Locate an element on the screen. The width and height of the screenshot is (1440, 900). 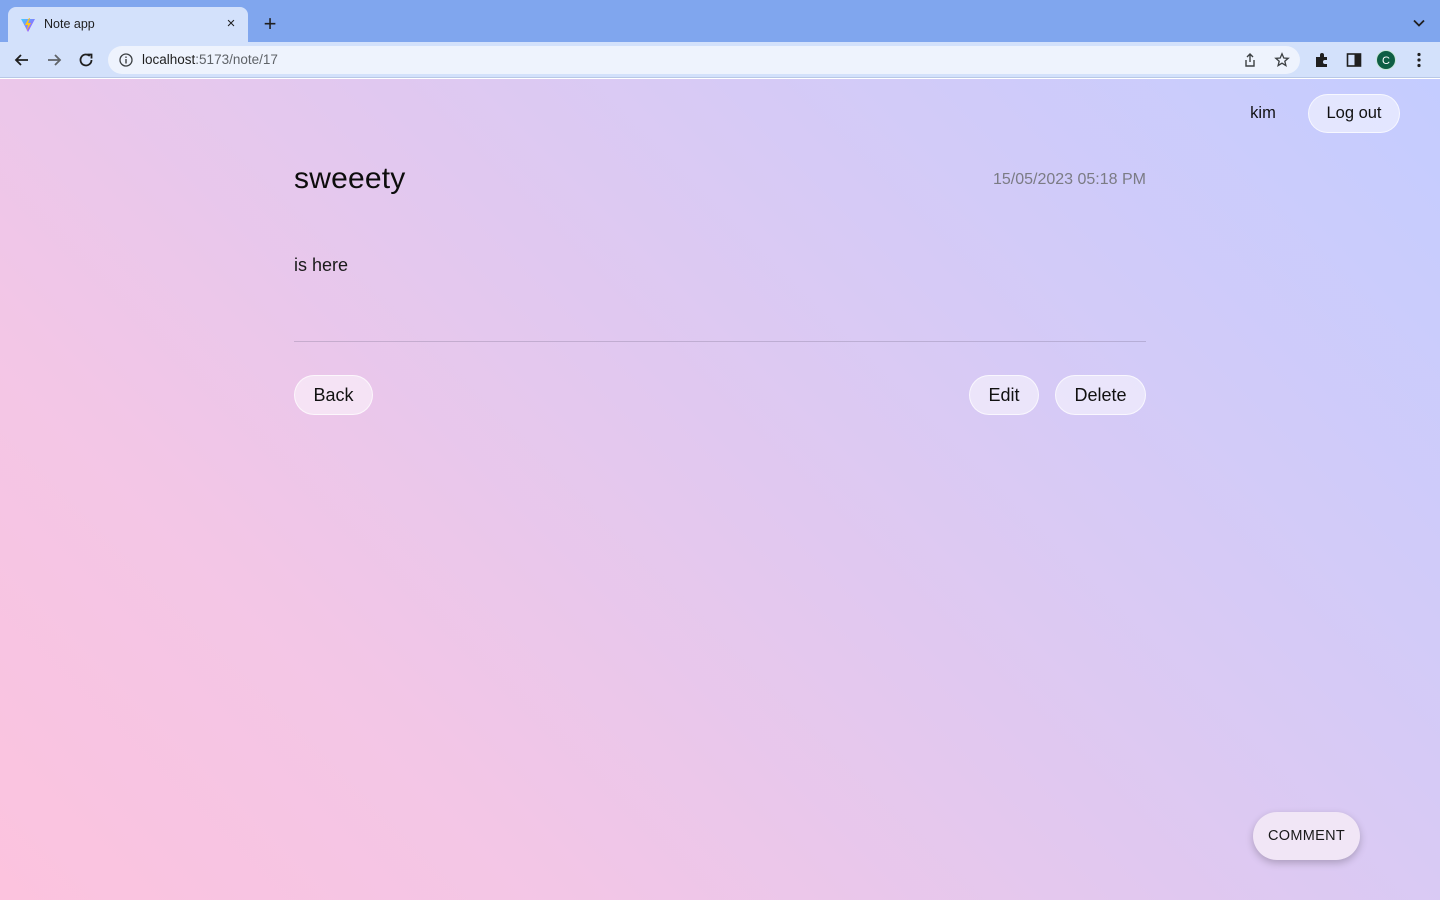
note-title: sweeety is located at coordinates (350, 178).